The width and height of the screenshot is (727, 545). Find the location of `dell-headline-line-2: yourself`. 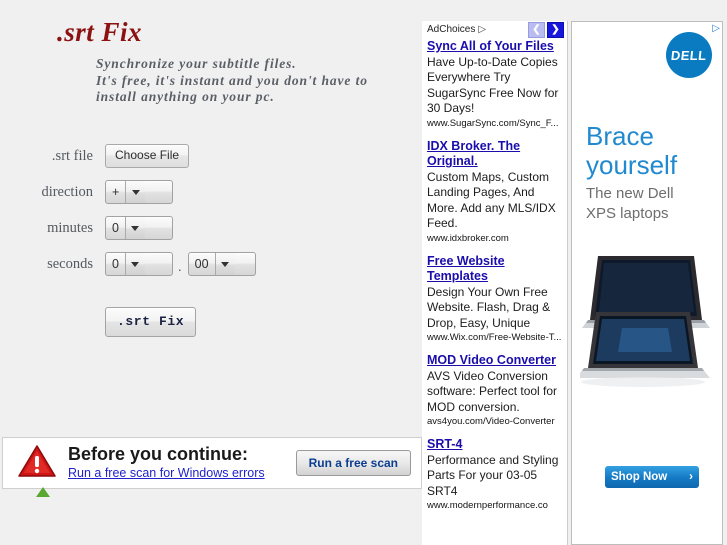

dell-headline-line-2: yourself is located at coordinates (632, 165).